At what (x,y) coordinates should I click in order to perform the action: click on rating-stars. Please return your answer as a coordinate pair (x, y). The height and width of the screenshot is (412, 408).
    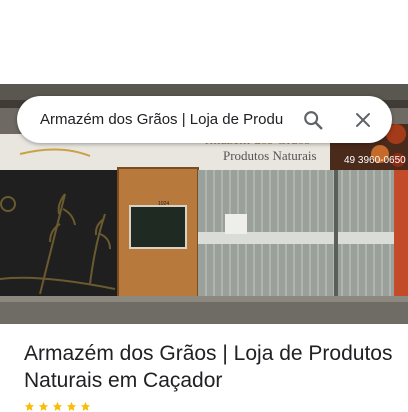
    Looking at the image, I should click on (57, 406).